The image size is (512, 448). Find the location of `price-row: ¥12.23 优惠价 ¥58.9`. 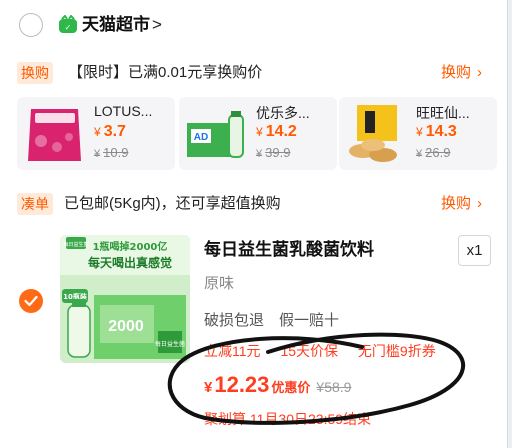

price-row: ¥12.23 优惠价 ¥58.9 is located at coordinates (277, 386).